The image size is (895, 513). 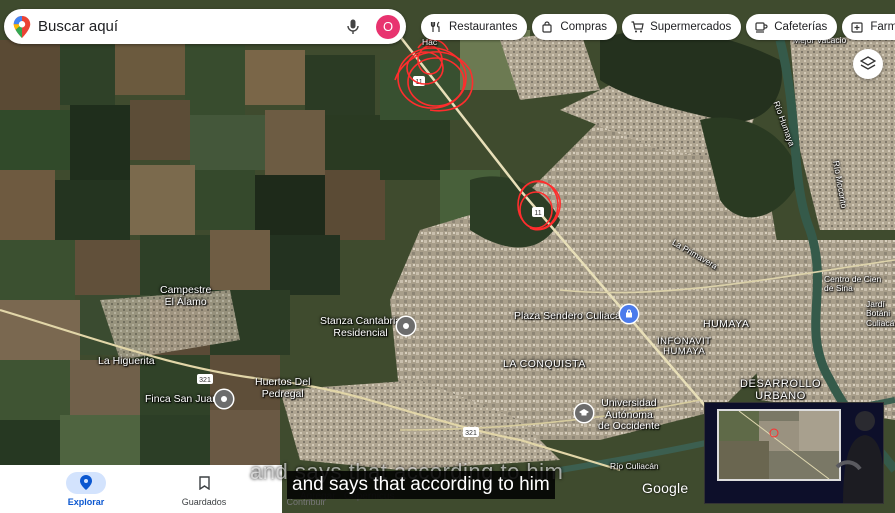 I want to click on chip-label: Farmacias, so click(x=882, y=27).